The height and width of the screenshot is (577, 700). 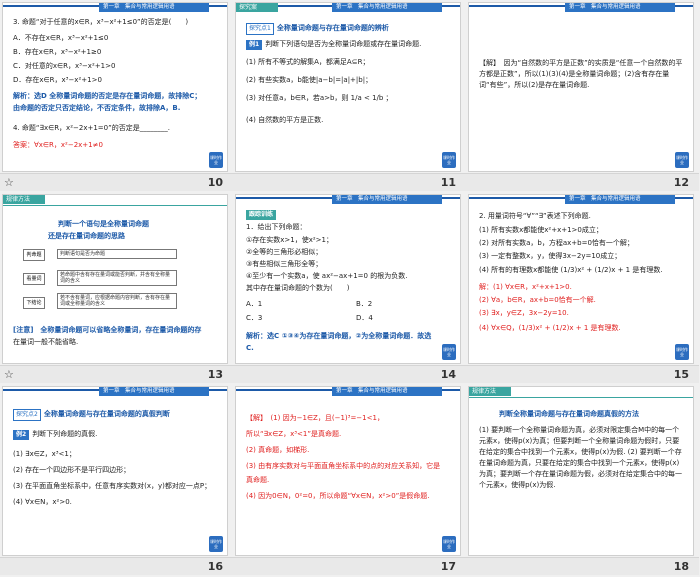 I want to click on solution-line-2: 由命题的否定只否定结论，不否定条件，故排除A，B., so click(x=97, y=108).